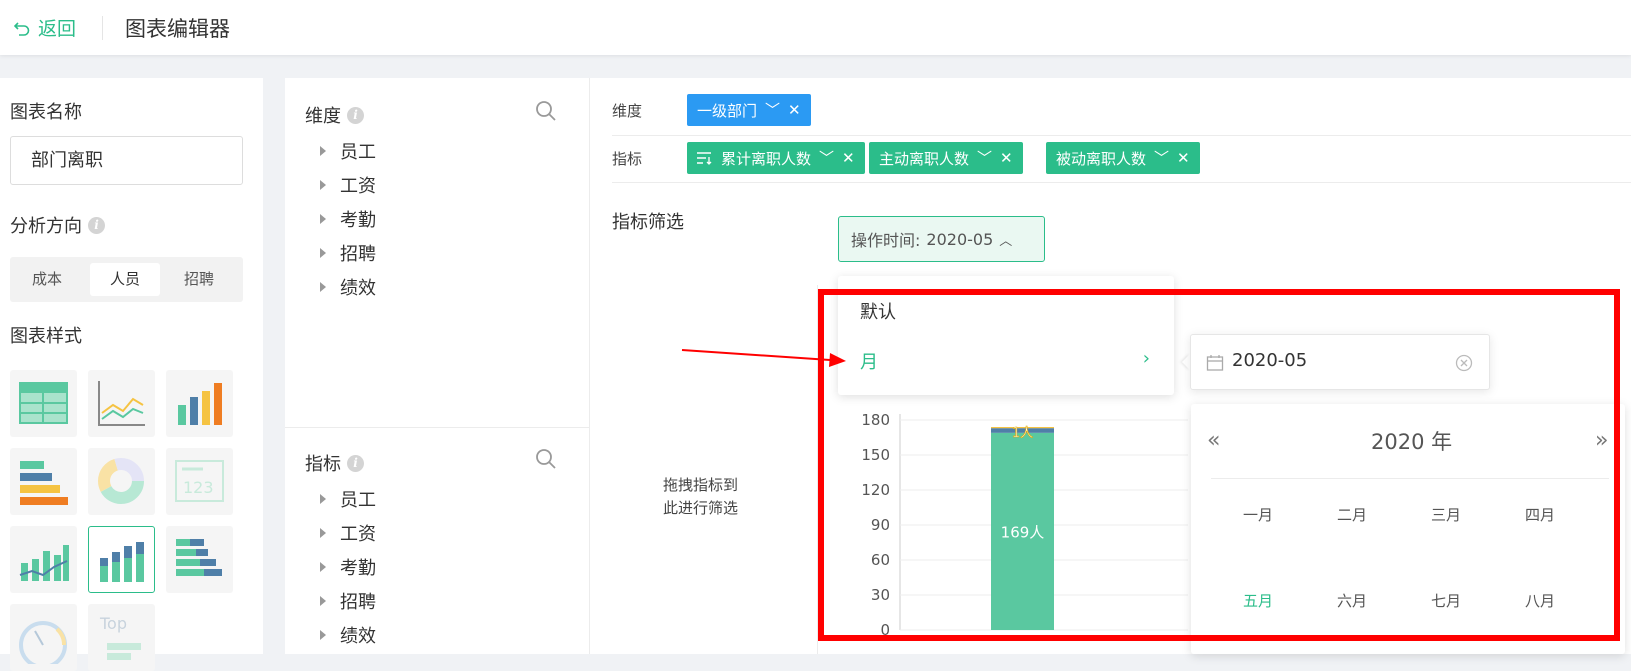  What do you see at coordinates (1410, 478) in the screenshot?
I see `calendar-divider` at bounding box center [1410, 478].